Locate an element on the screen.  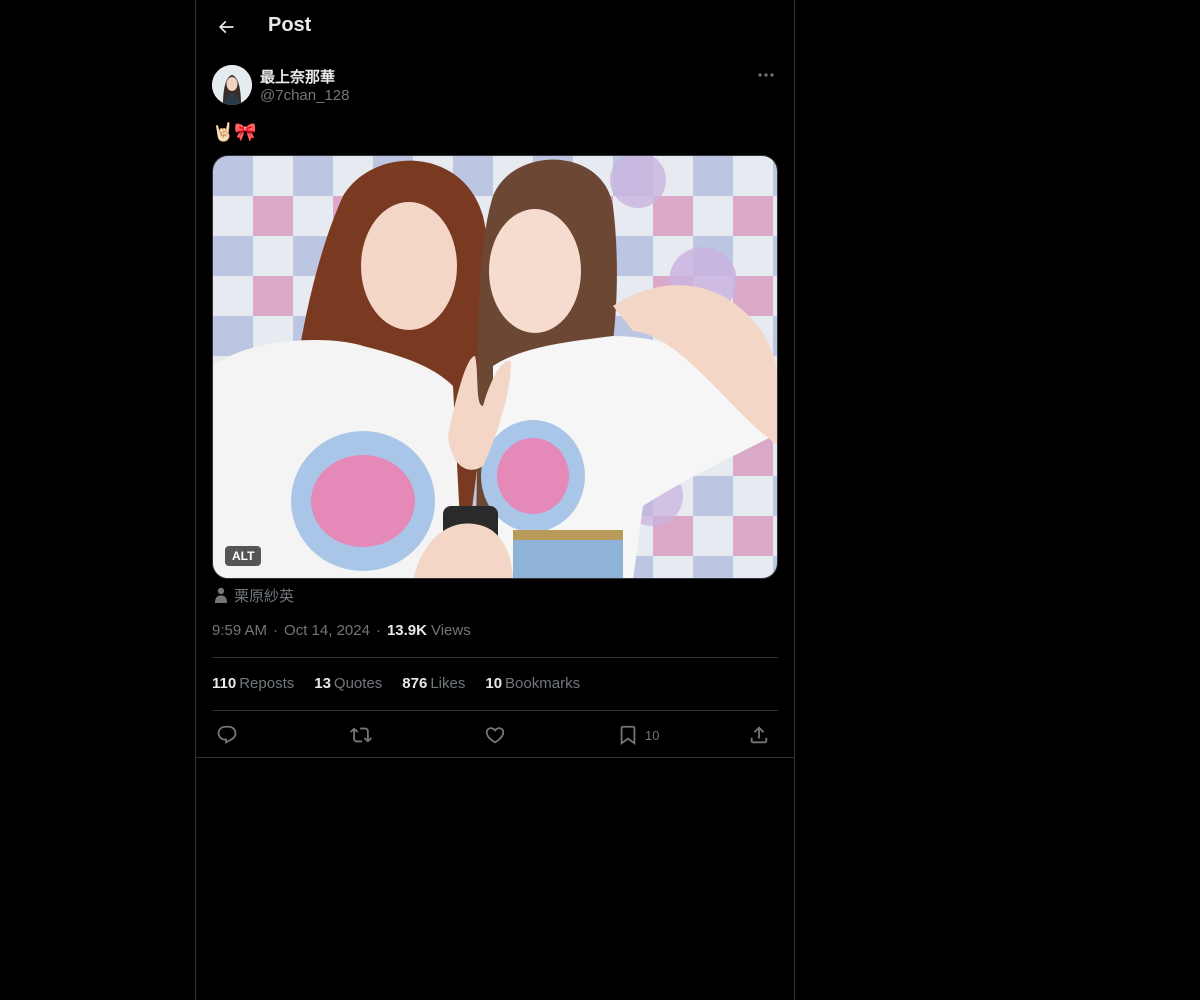
heart-icon is located at coordinates (495, 735).